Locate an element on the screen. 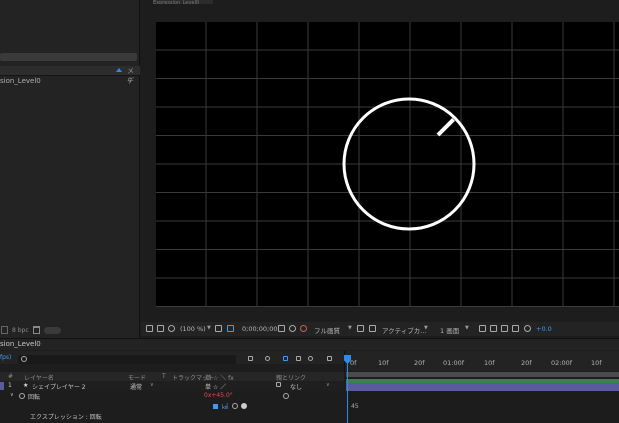 This screenshot has height=423, width=619. timeline-search-input is located at coordinates (127, 359).